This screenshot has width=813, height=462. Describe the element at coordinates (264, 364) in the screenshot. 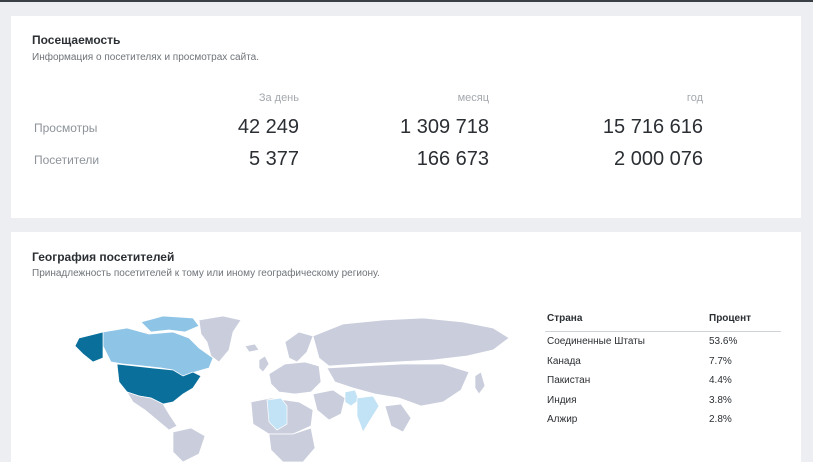

I see `map-uk` at that location.